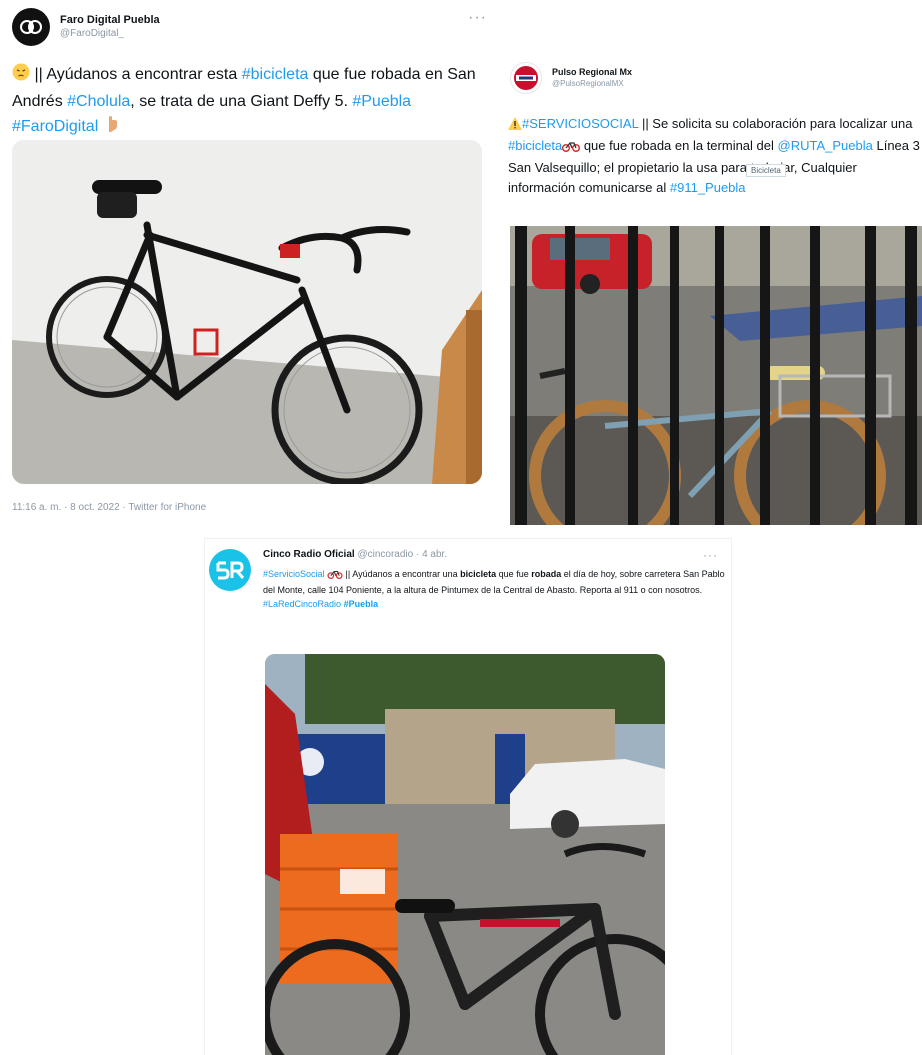 This screenshot has height=1055, width=922. What do you see at coordinates (110, 34) in the screenshot?
I see `user-handle: @FaroDigital_` at bounding box center [110, 34].